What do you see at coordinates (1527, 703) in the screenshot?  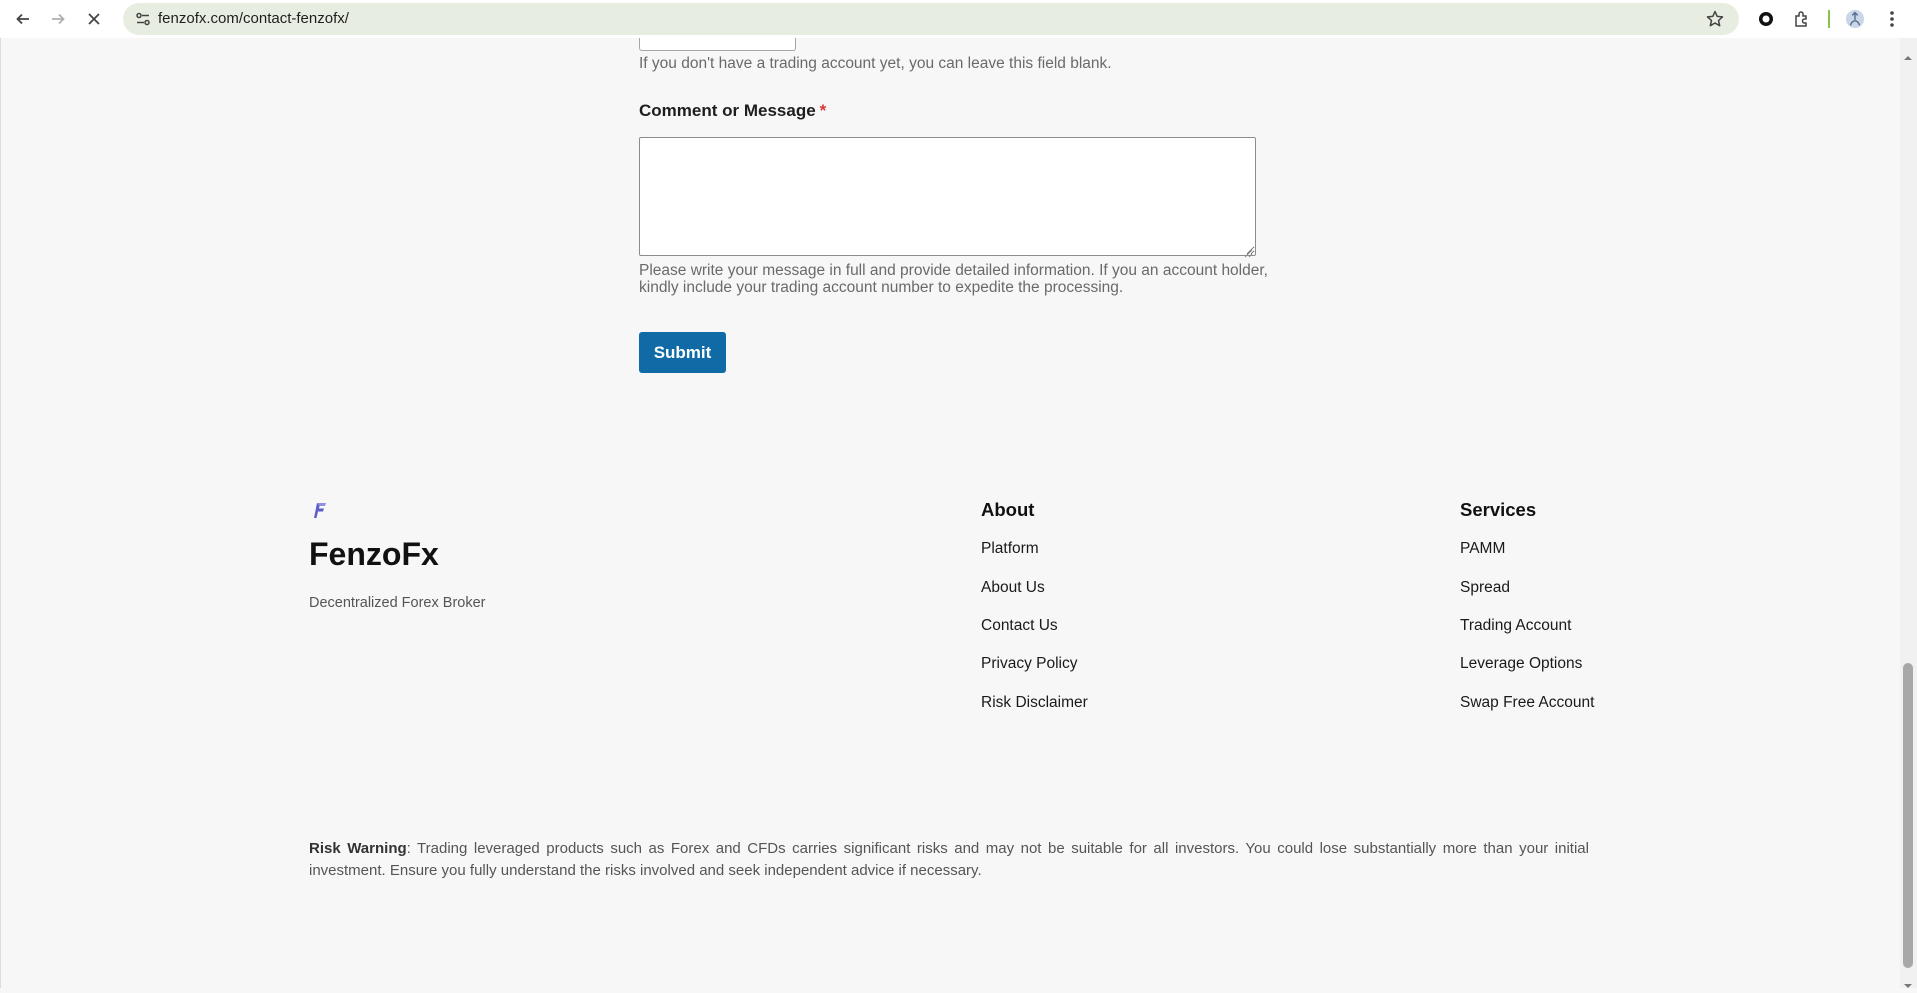 I see `footer-link-swap-free-account: Swap Free Account` at bounding box center [1527, 703].